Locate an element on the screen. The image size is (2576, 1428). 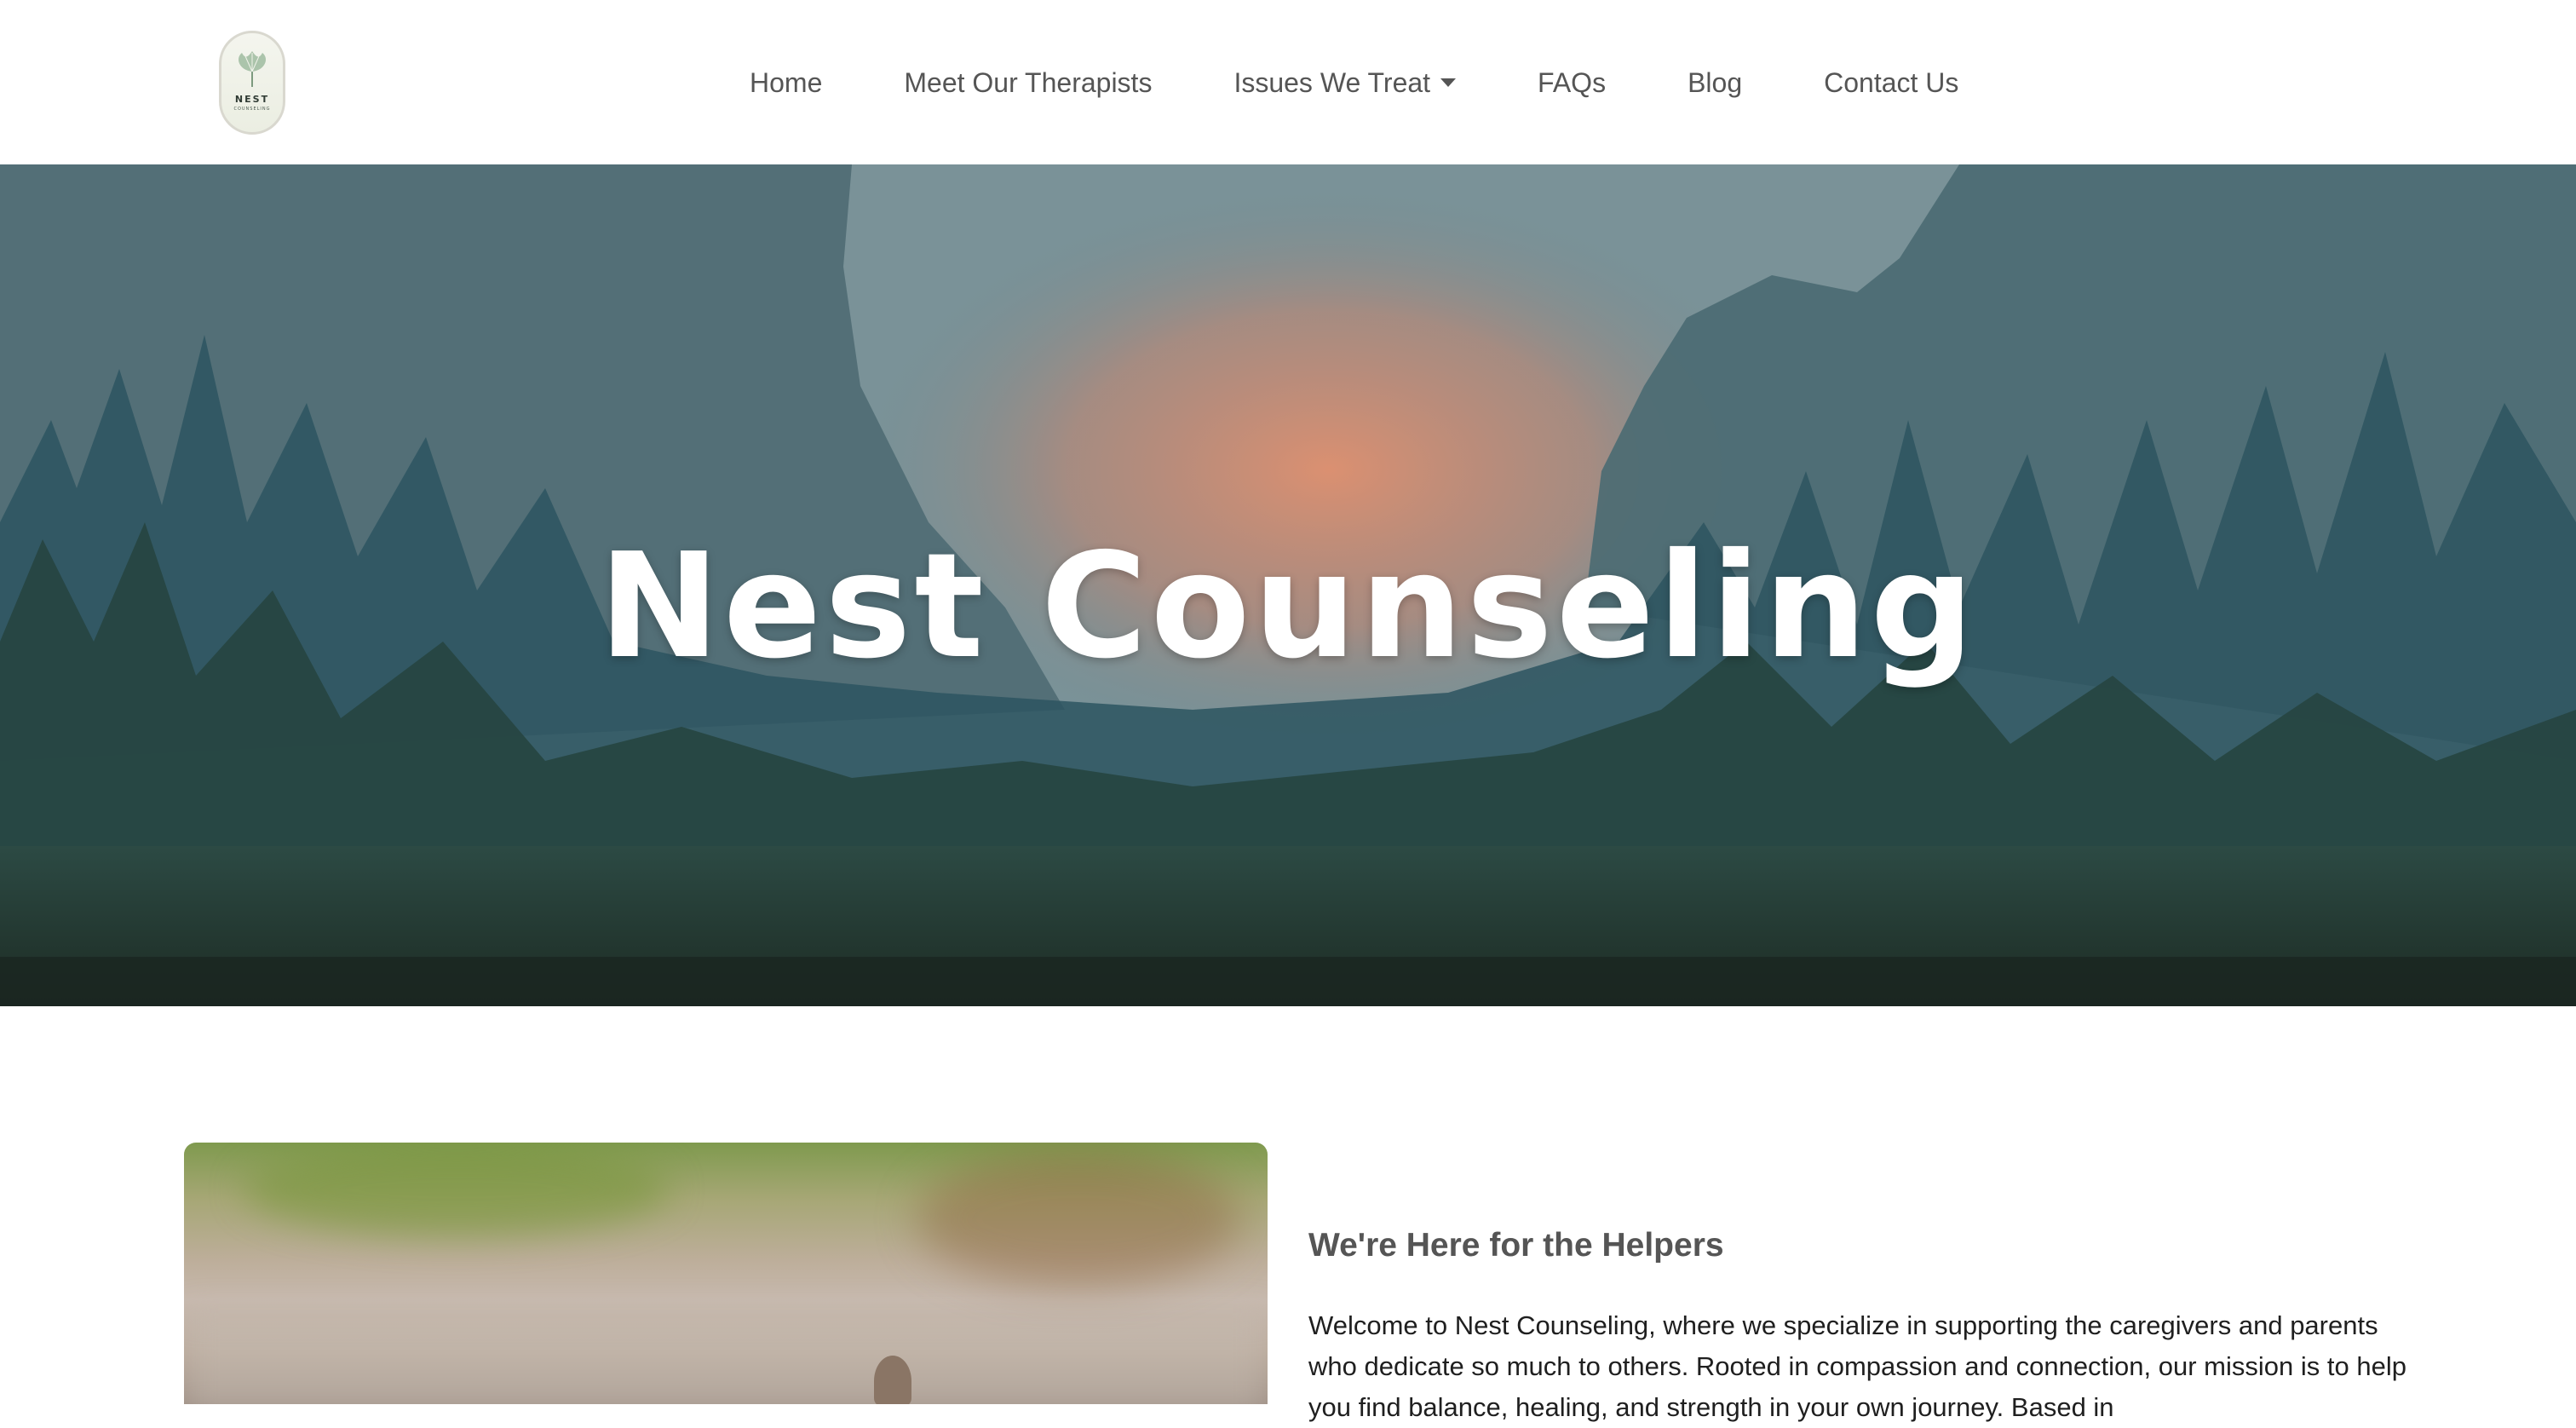
nav-therapists-label: Meet Our Therapists is located at coordinates (1029, 82).